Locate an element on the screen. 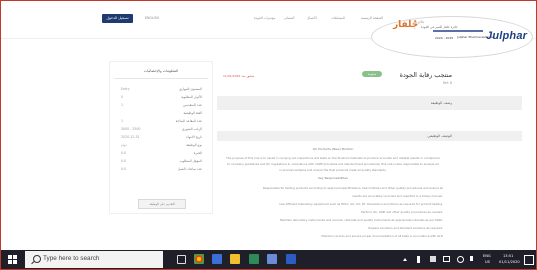  search-icon is located at coordinates (37, 259).